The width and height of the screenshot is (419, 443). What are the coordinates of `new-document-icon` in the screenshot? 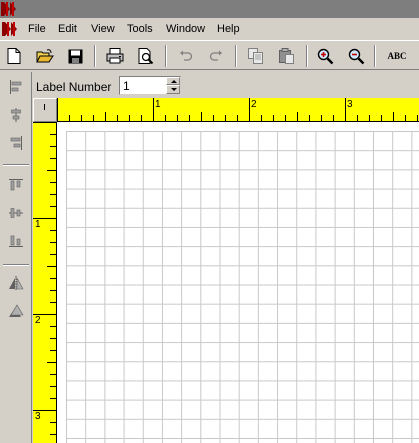 It's located at (14, 56).